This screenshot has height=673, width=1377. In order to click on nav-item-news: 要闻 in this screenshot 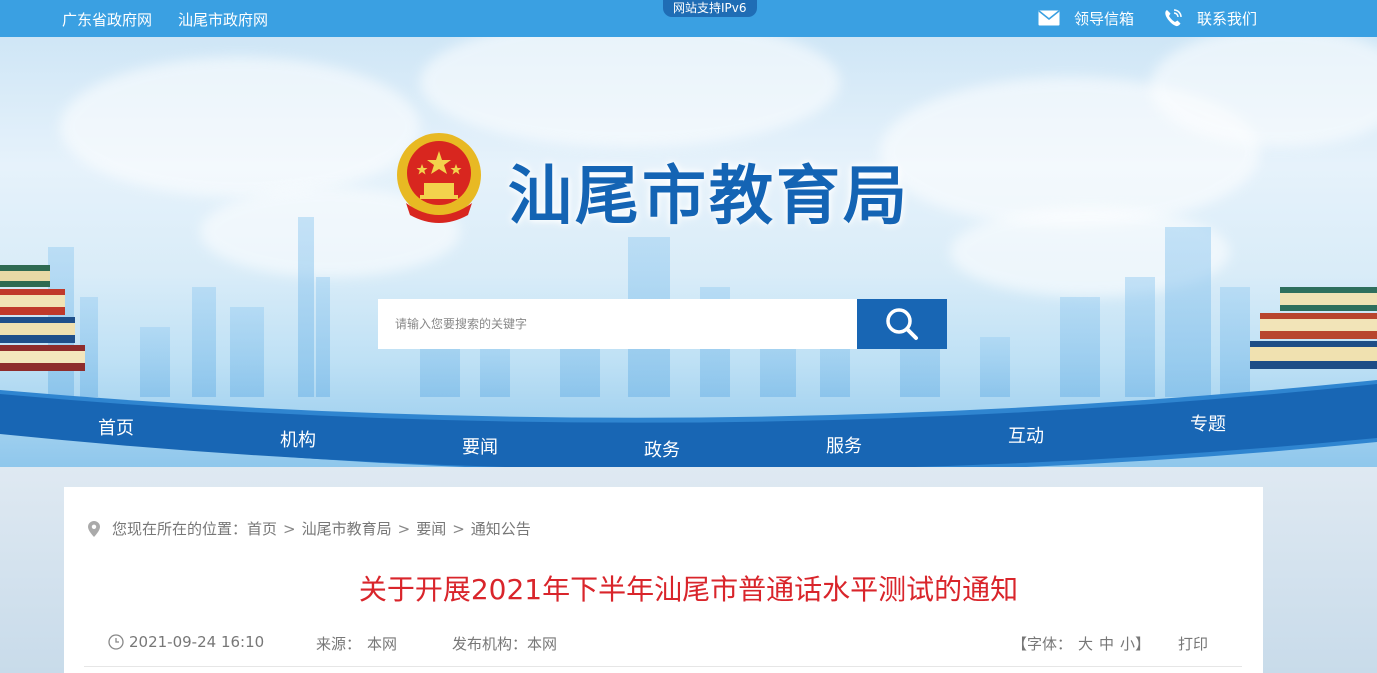, I will do `click(480, 446)`.